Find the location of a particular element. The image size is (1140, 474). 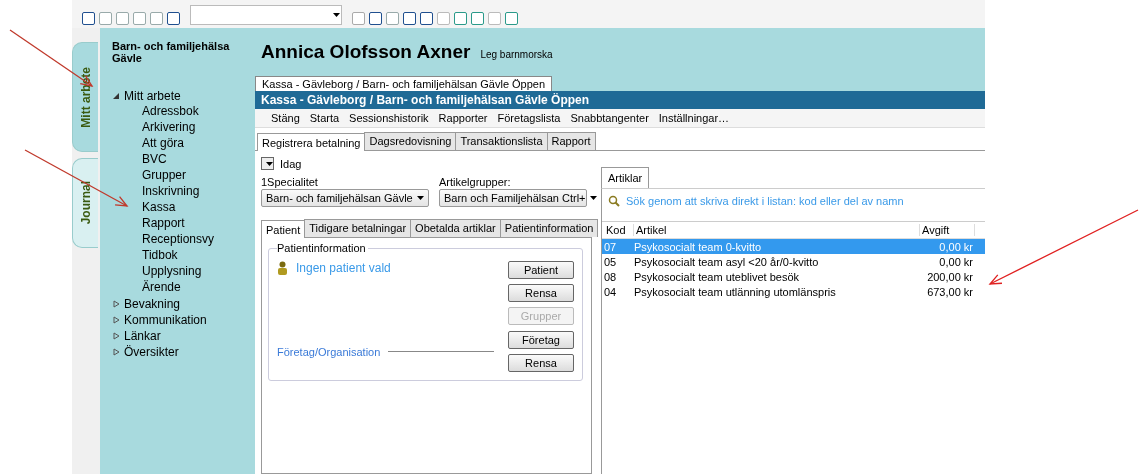

tree-item: Grupper is located at coordinates (164, 175).